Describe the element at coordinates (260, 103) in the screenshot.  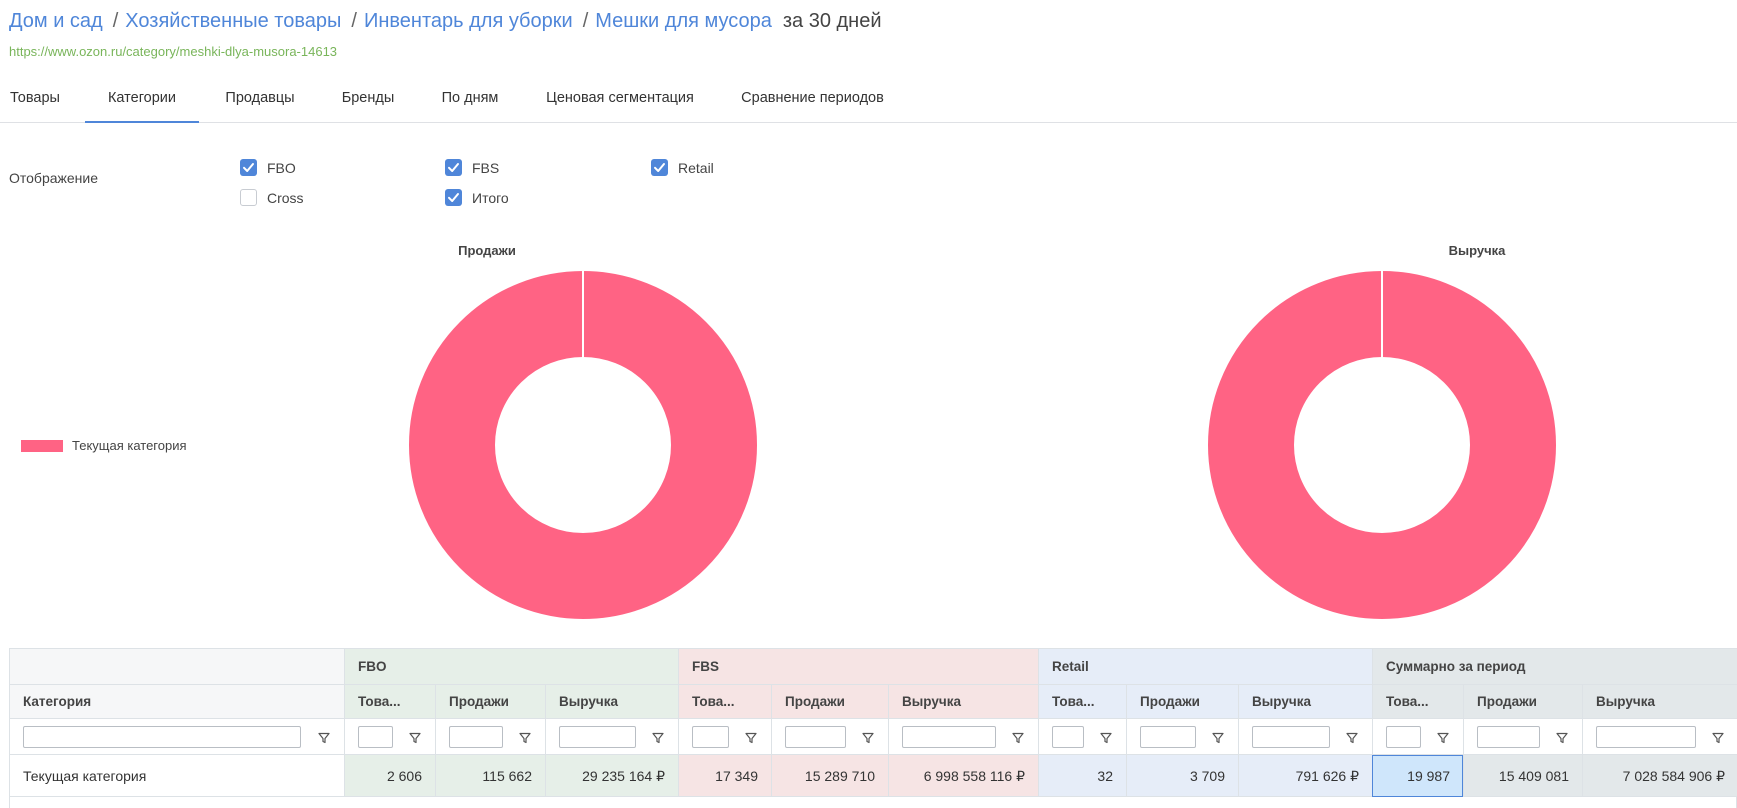
I see `tab-sellers: Продавцы` at that location.